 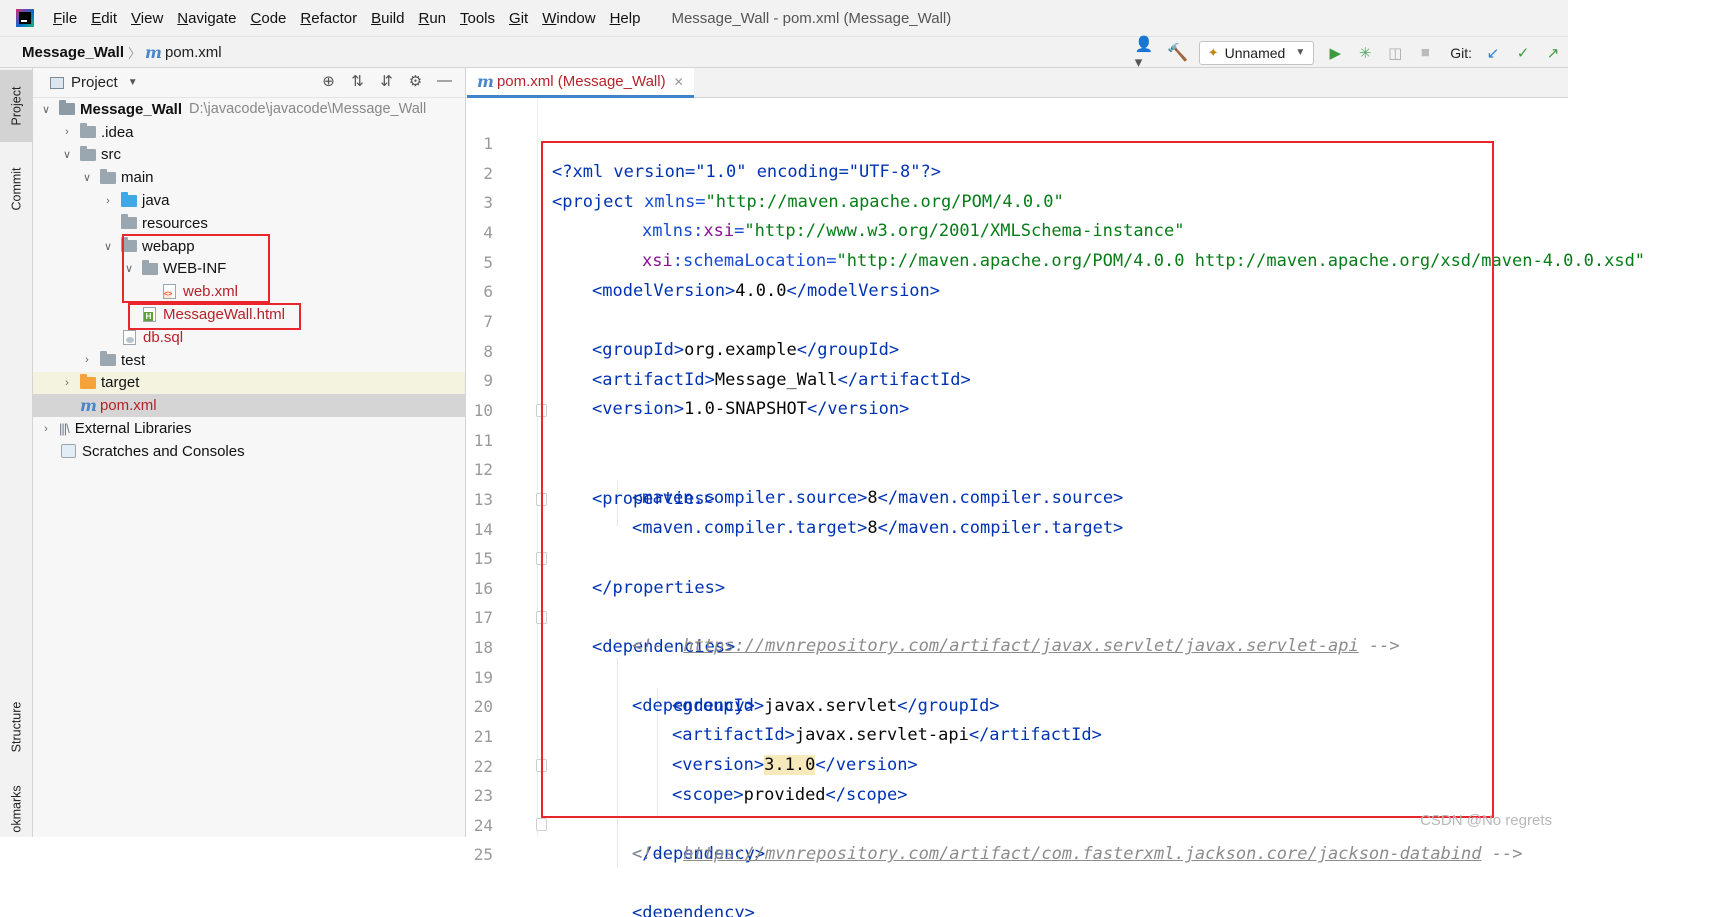 What do you see at coordinates (137, 178) in the screenshot?
I see `tree-node-label: main` at bounding box center [137, 178].